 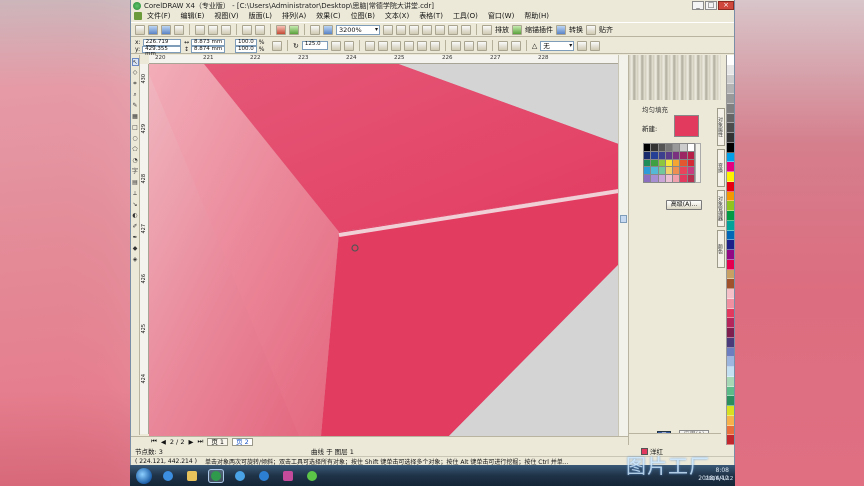 I want to click on height-field: 8.874 mm, so click(x=208, y=49).